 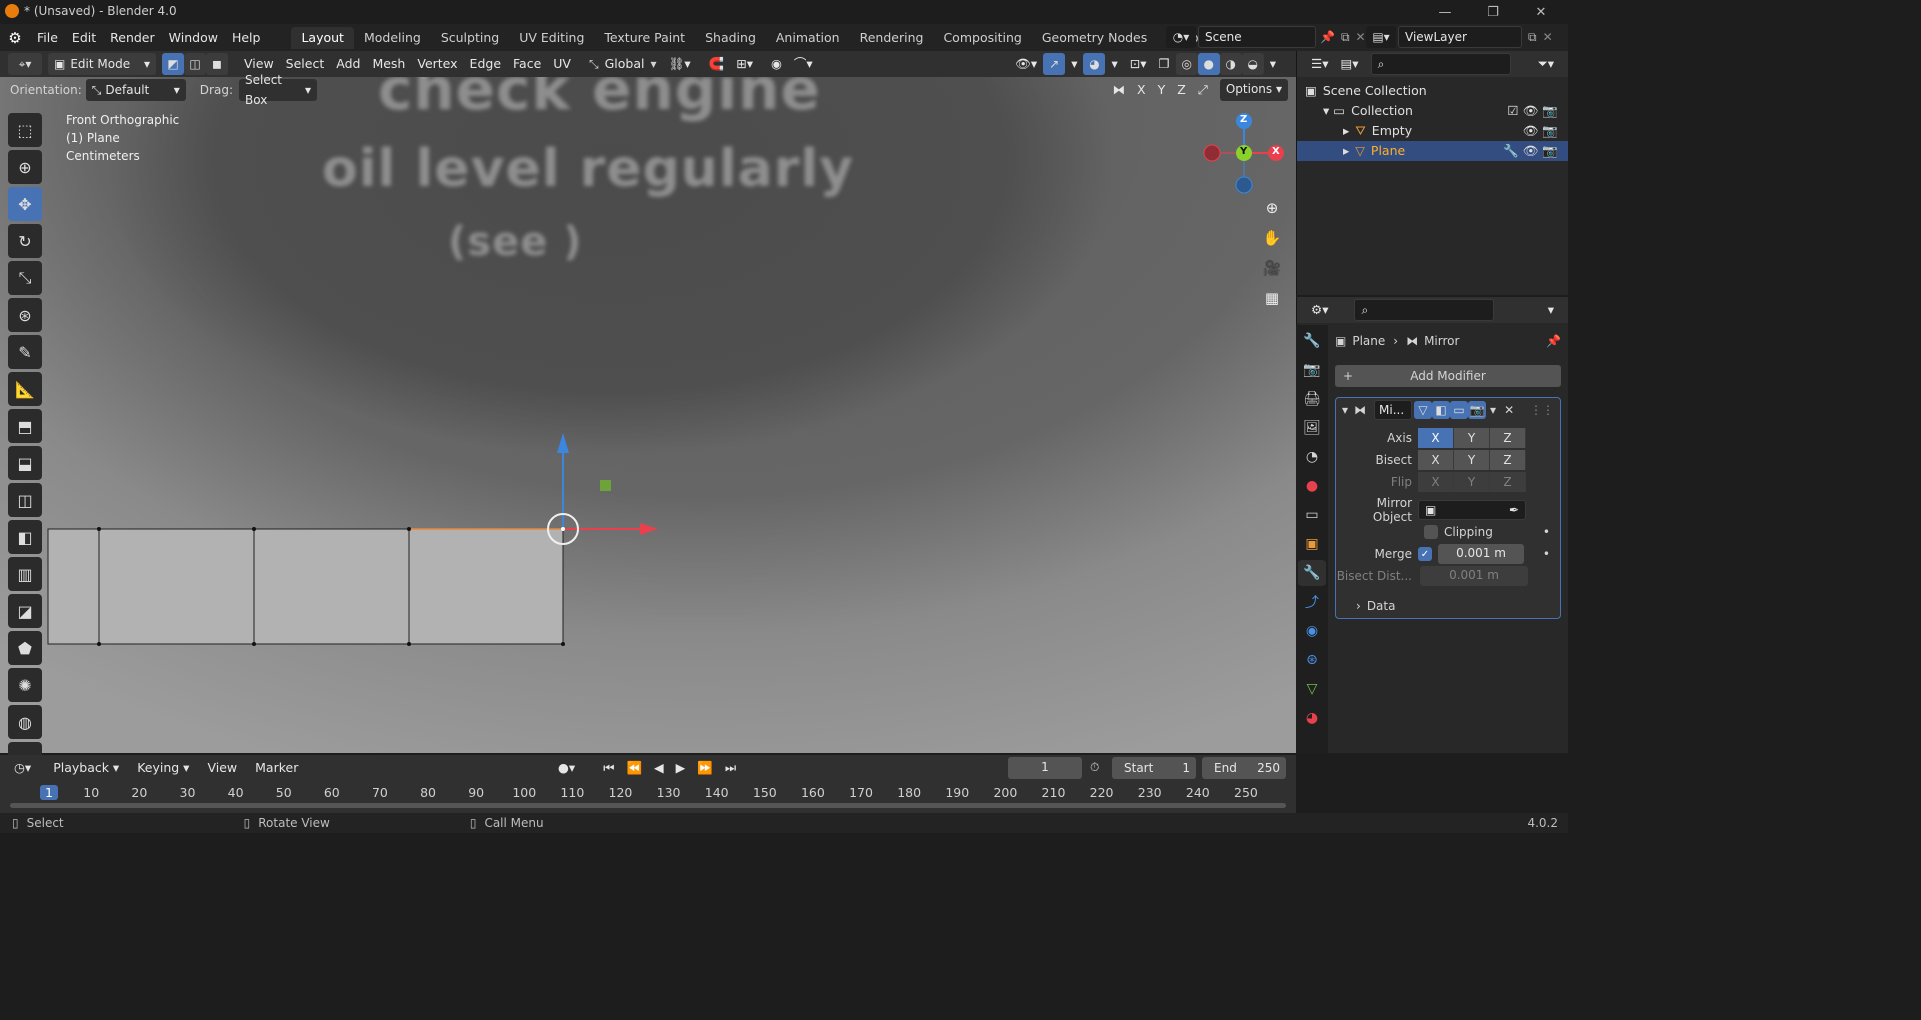 I want to click on view-layer-field: ViewLayer, so click(x=1460, y=37).